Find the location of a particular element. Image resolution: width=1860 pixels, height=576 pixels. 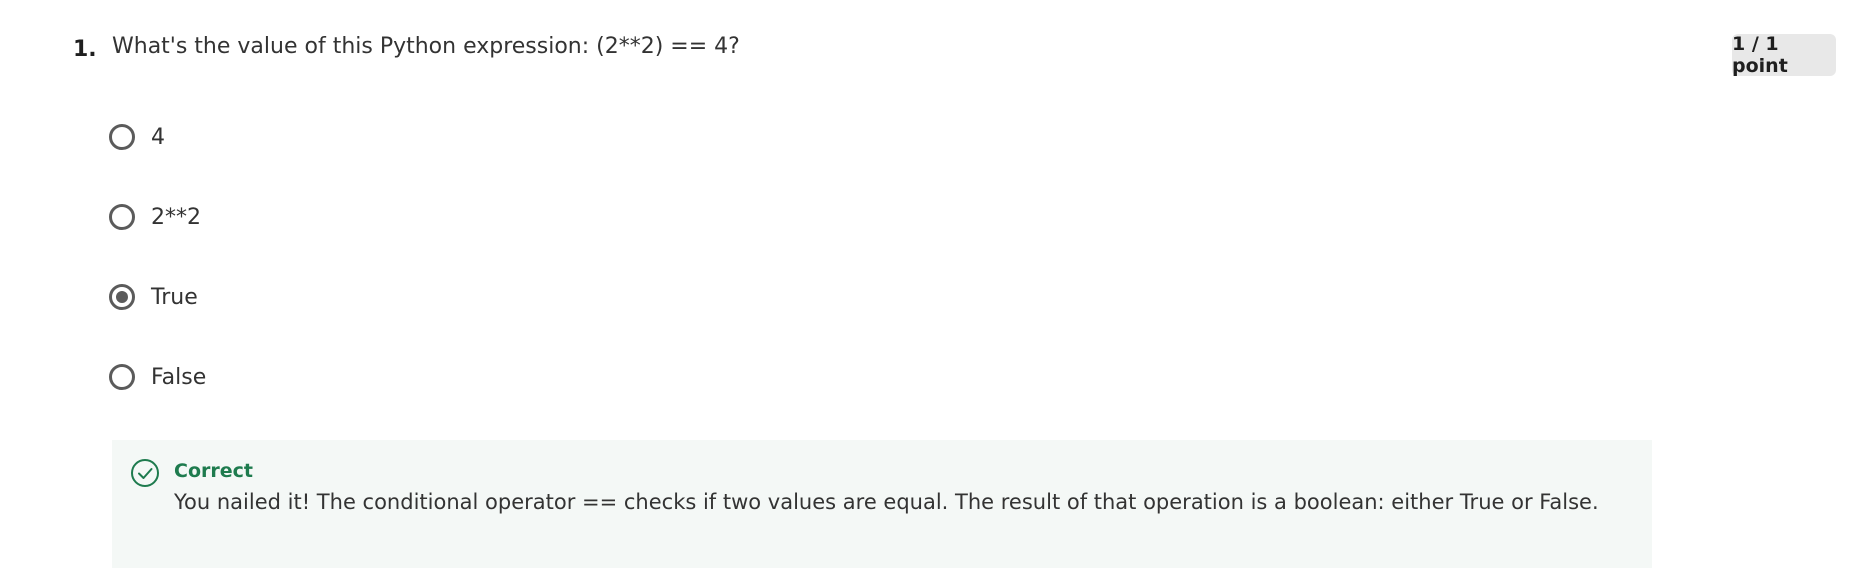

option-true: True is located at coordinates (153, 297).